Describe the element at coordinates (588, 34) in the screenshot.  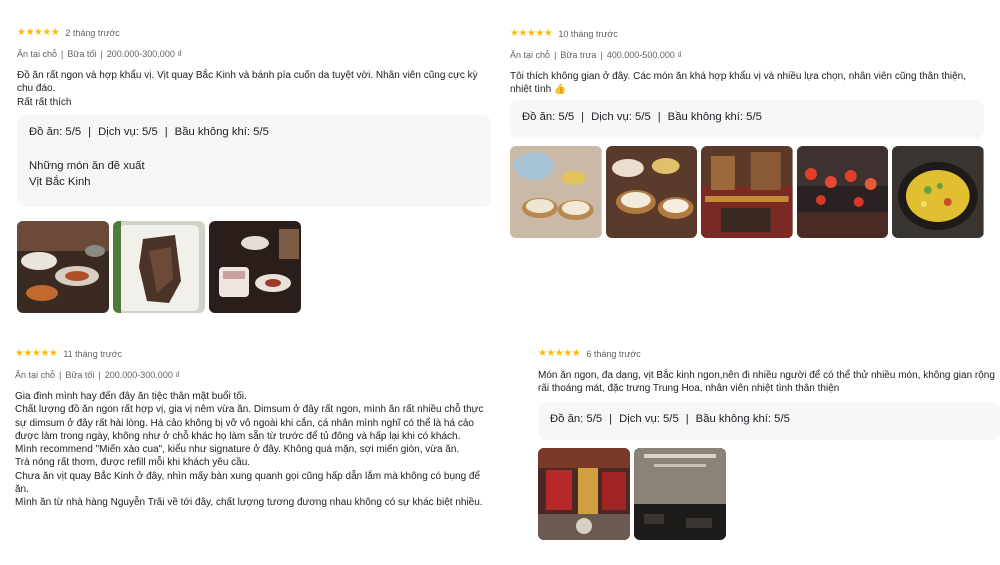
I see `review-time: 10 tháng trước` at that location.